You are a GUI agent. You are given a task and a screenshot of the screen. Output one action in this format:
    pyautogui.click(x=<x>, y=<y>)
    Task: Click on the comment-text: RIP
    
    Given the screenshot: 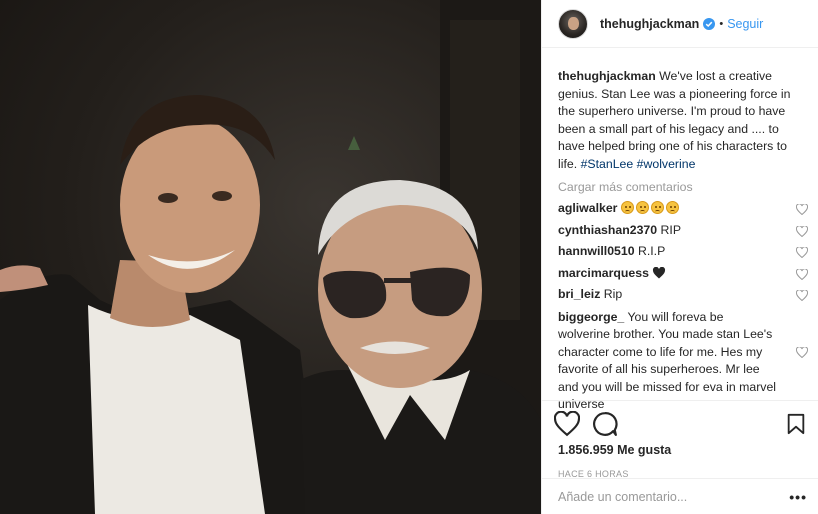 What is the action you would take?
    pyautogui.click(x=671, y=229)
    